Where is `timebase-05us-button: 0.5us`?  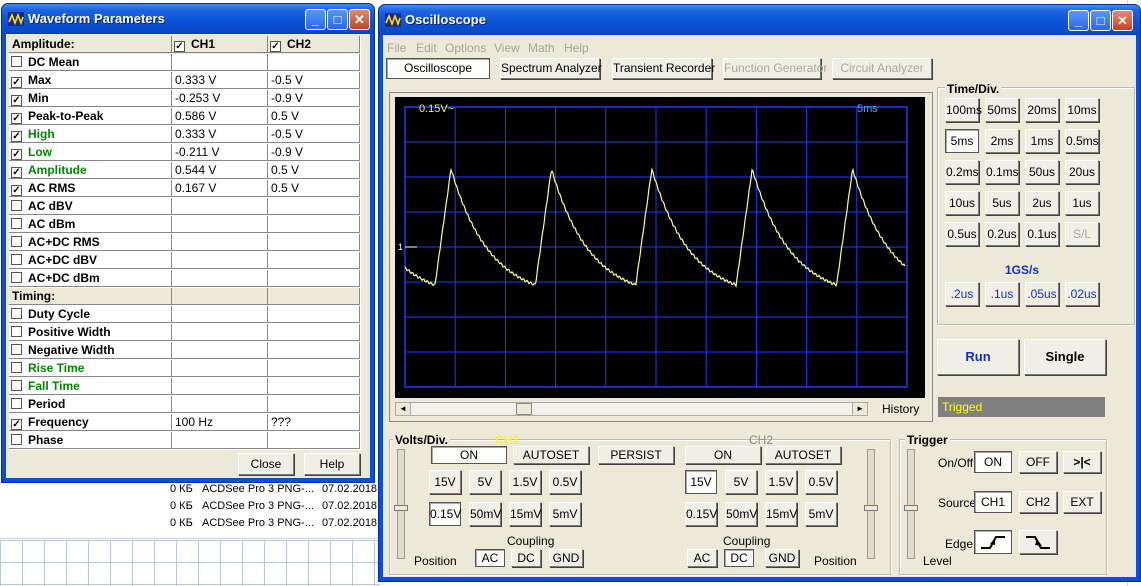
timebase-05us-button: 0.5us is located at coordinates (962, 234).